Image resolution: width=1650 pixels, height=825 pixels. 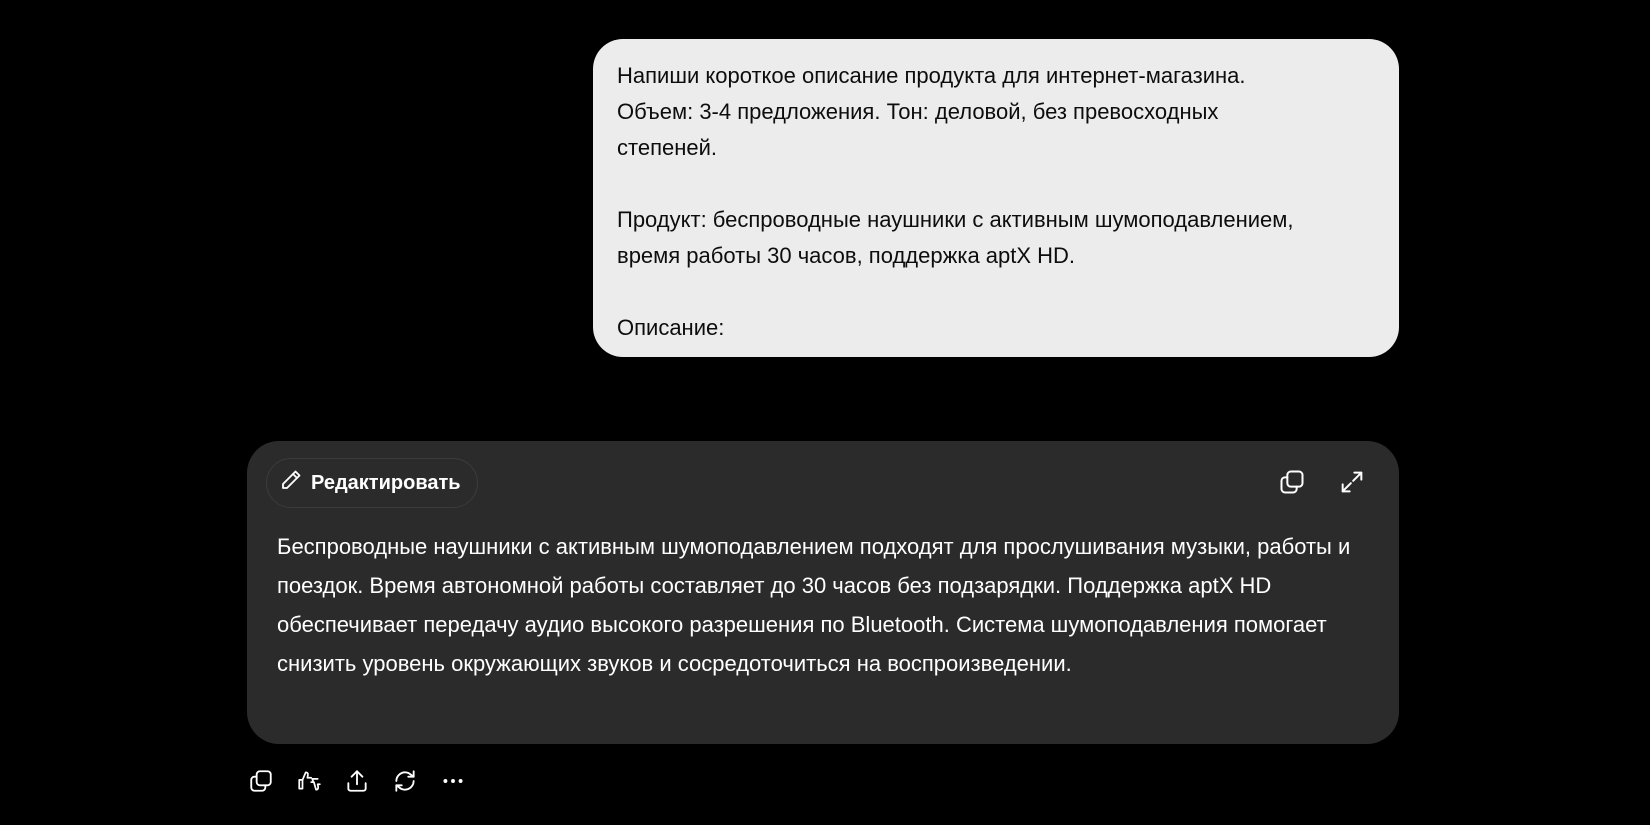 I want to click on share-icon, so click(x=357, y=781).